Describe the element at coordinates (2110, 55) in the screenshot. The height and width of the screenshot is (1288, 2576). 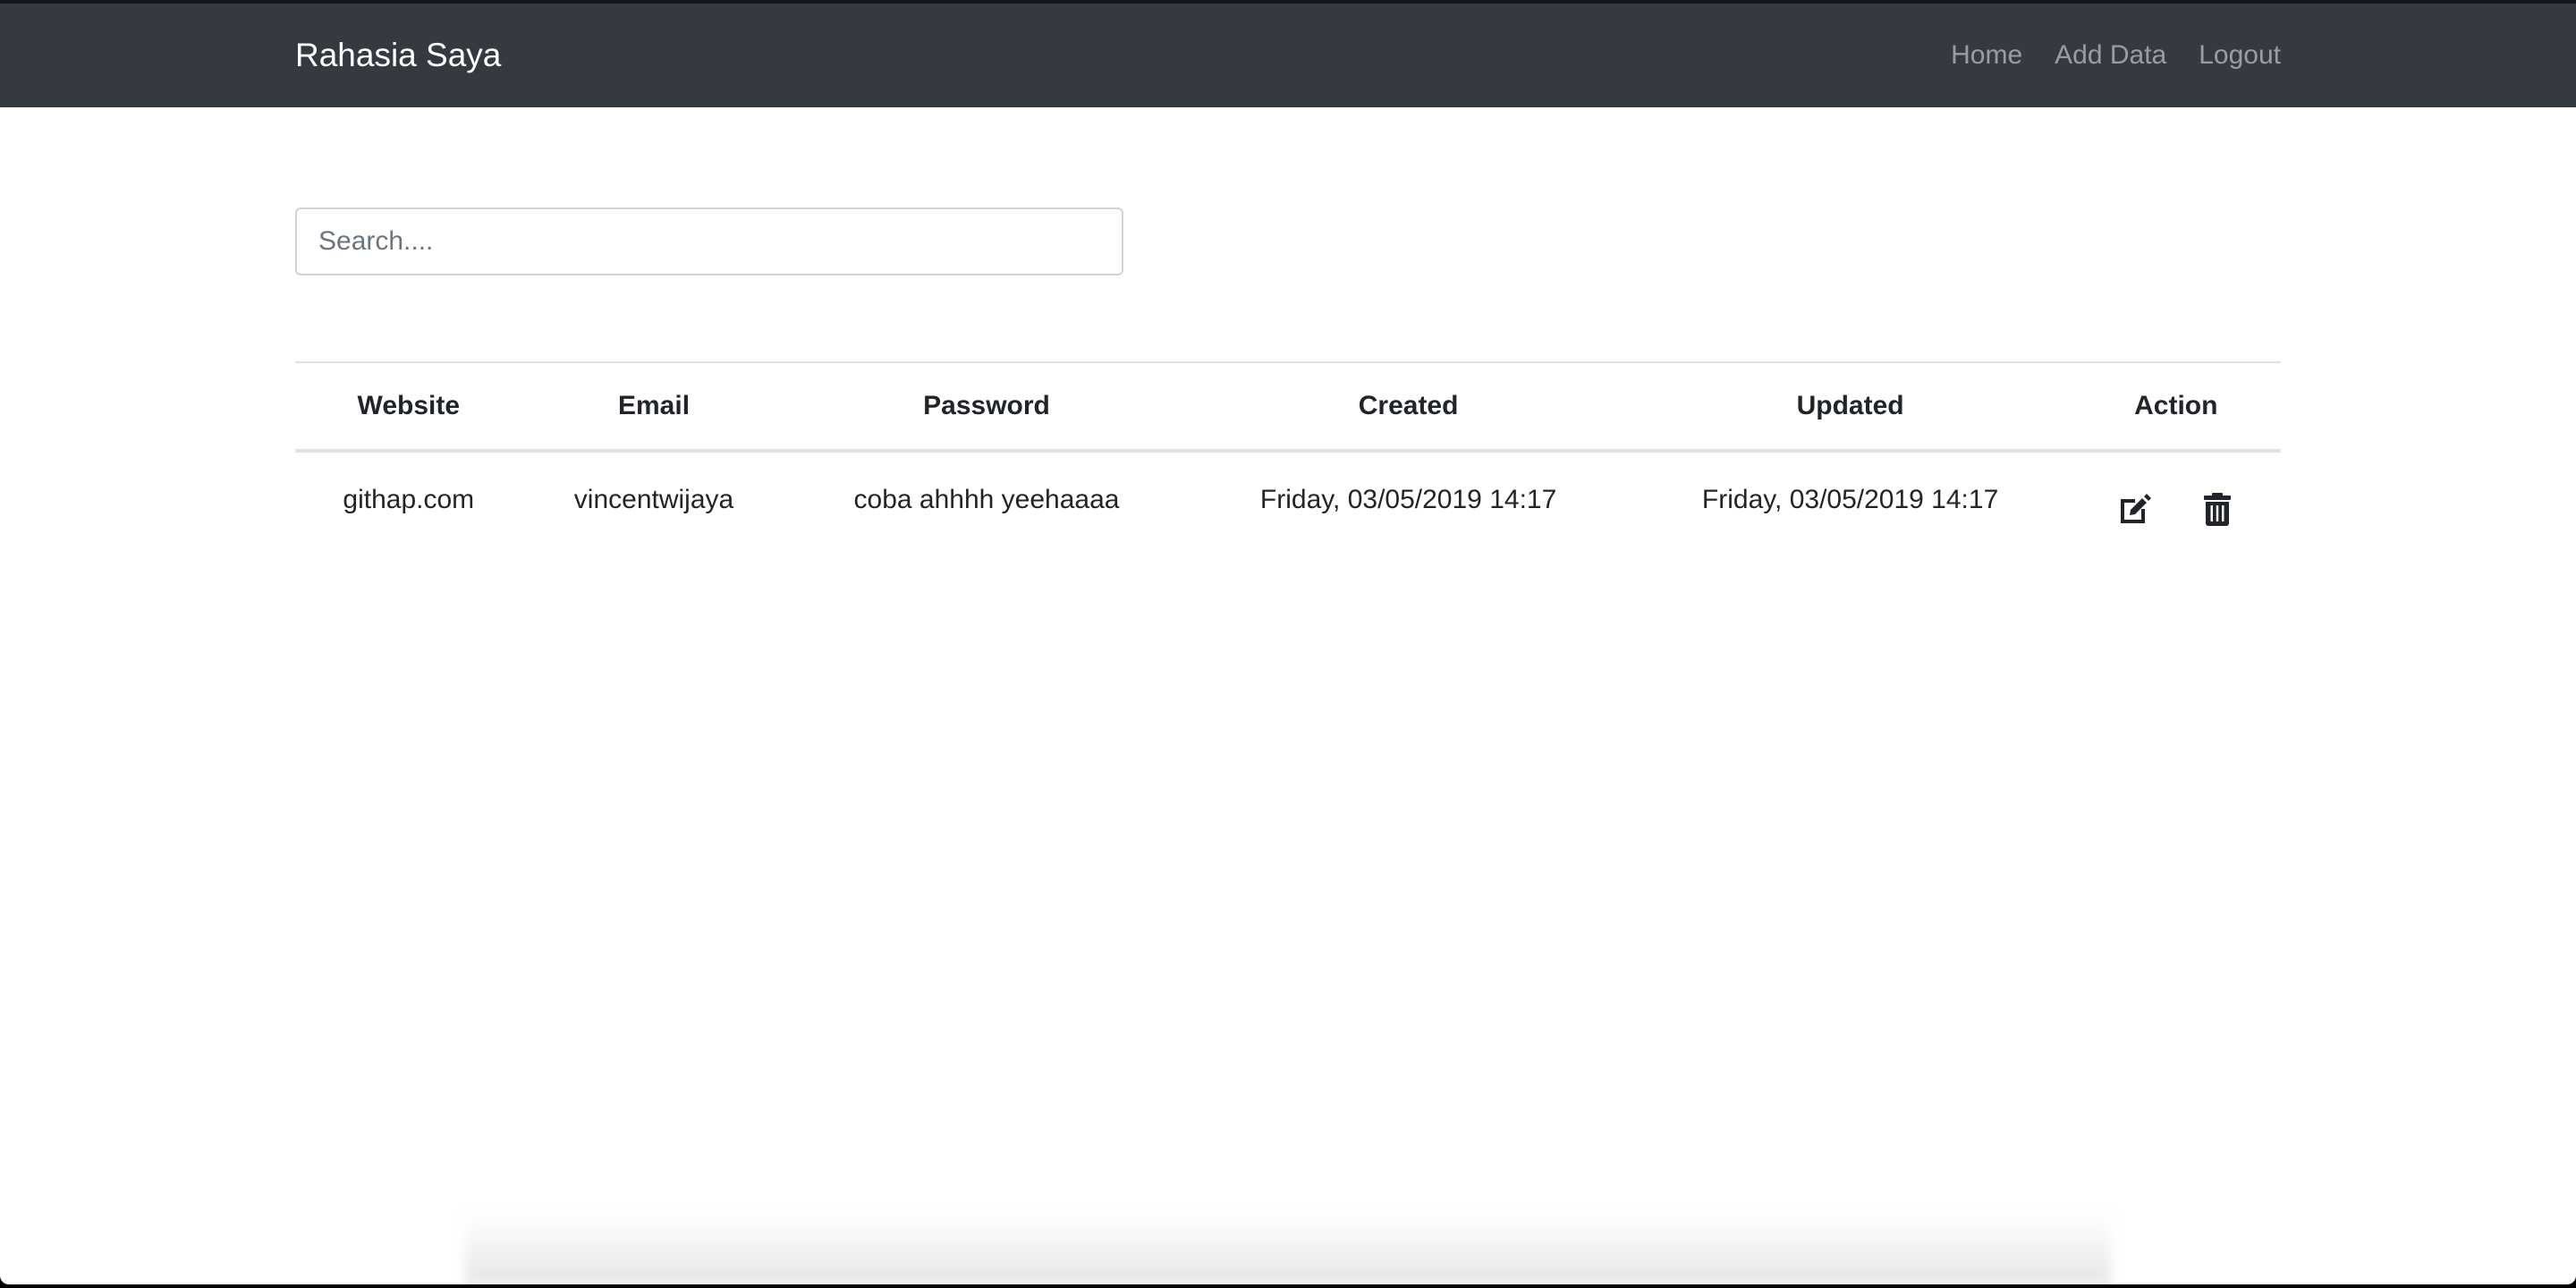
I see `nav-link-add-data: Add Data` at that location.